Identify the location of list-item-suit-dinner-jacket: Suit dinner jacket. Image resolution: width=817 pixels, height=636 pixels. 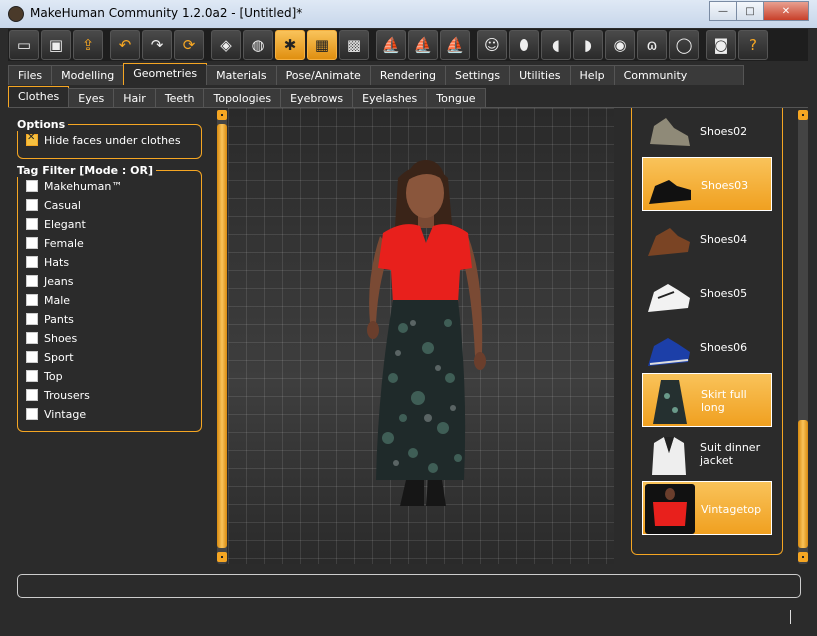
(707, 454).